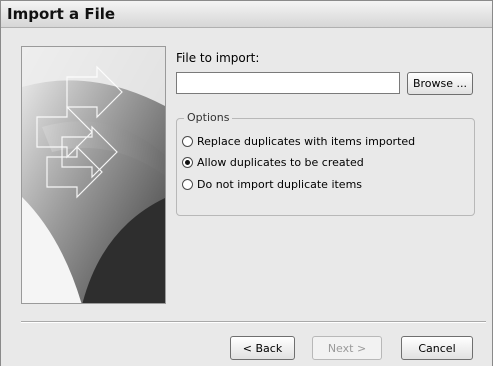 This screenshot has height=366, width=493. I want to click on cancel-button: Cancel, so click(437, 348).